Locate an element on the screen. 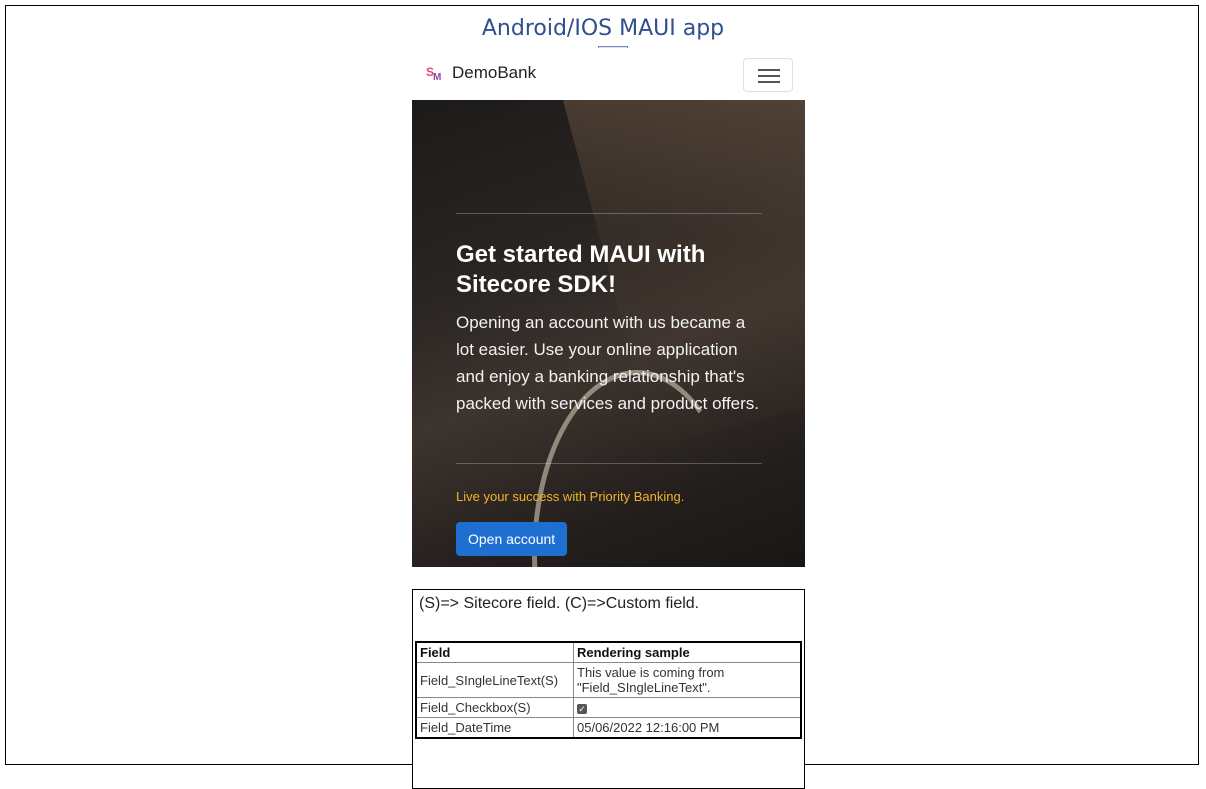 The height and width of the screenshot is (789, 1206). logo-letter-s: S is located at coordinates (430, 72).